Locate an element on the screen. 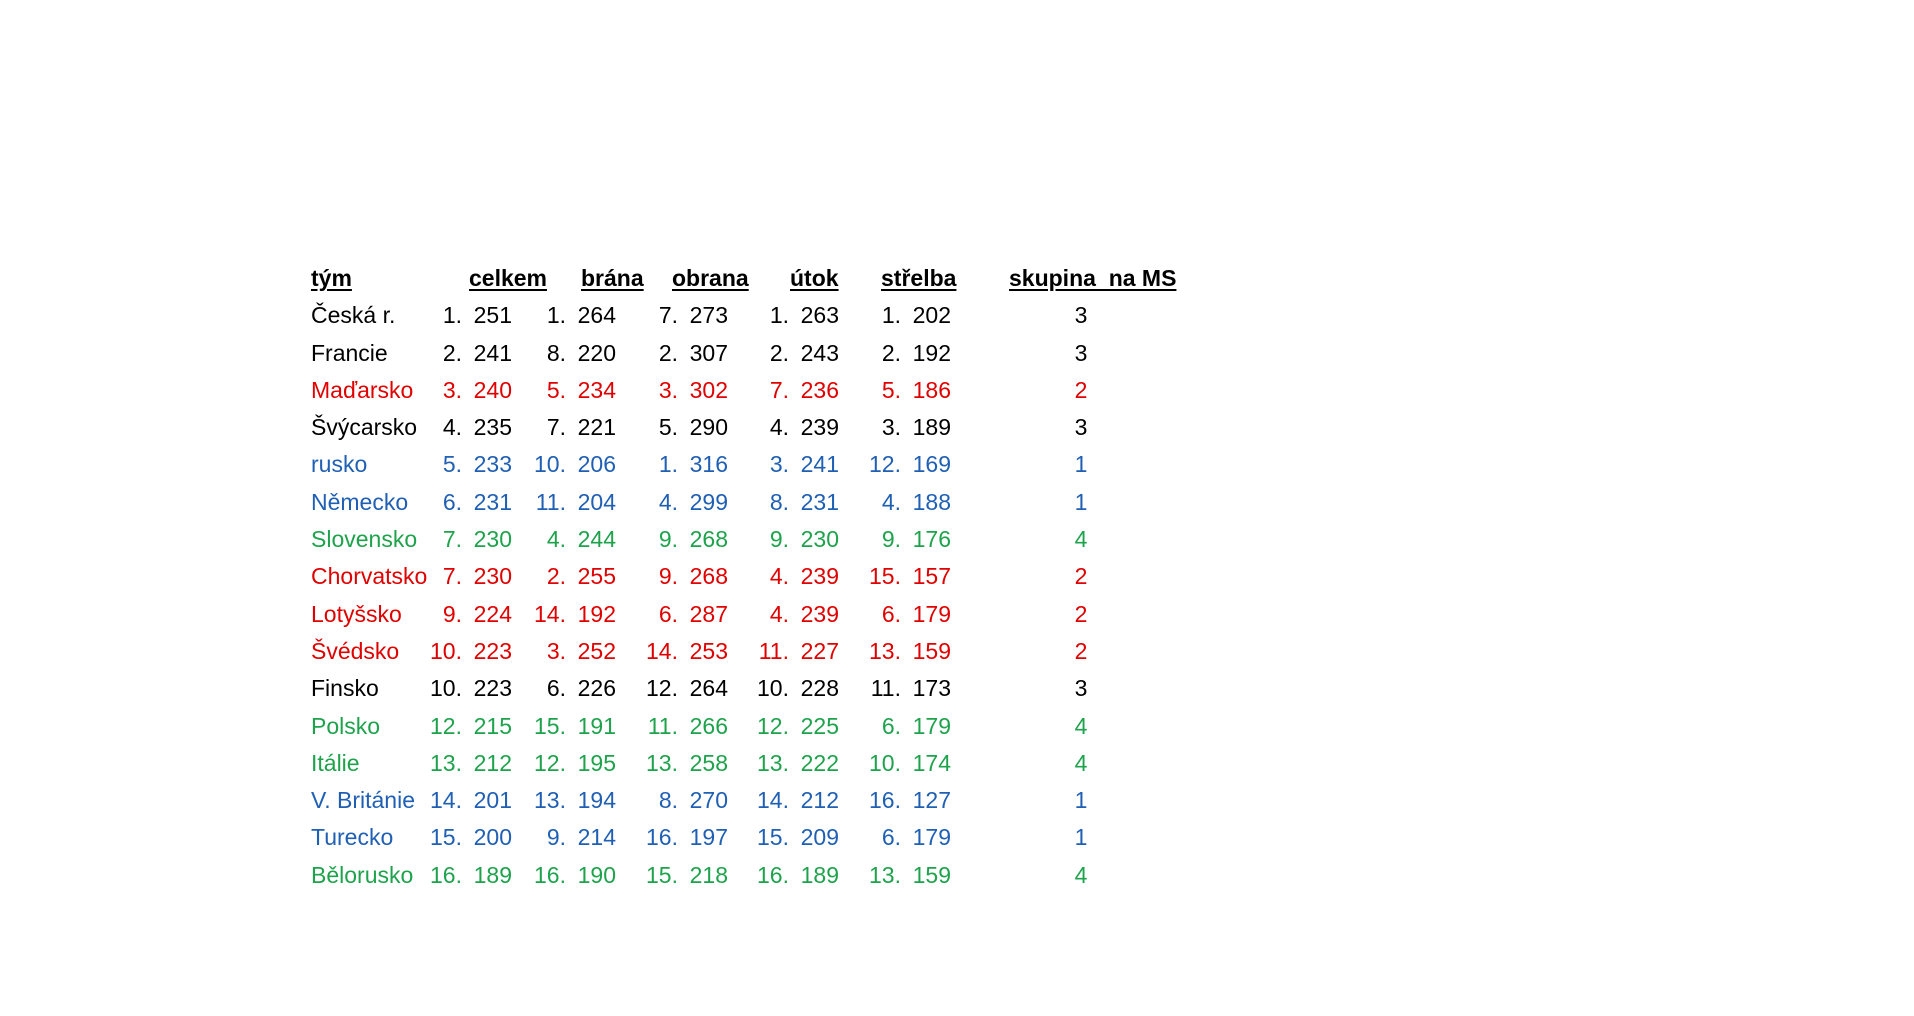  total-points: 215 is located at coordinates (492, 725).